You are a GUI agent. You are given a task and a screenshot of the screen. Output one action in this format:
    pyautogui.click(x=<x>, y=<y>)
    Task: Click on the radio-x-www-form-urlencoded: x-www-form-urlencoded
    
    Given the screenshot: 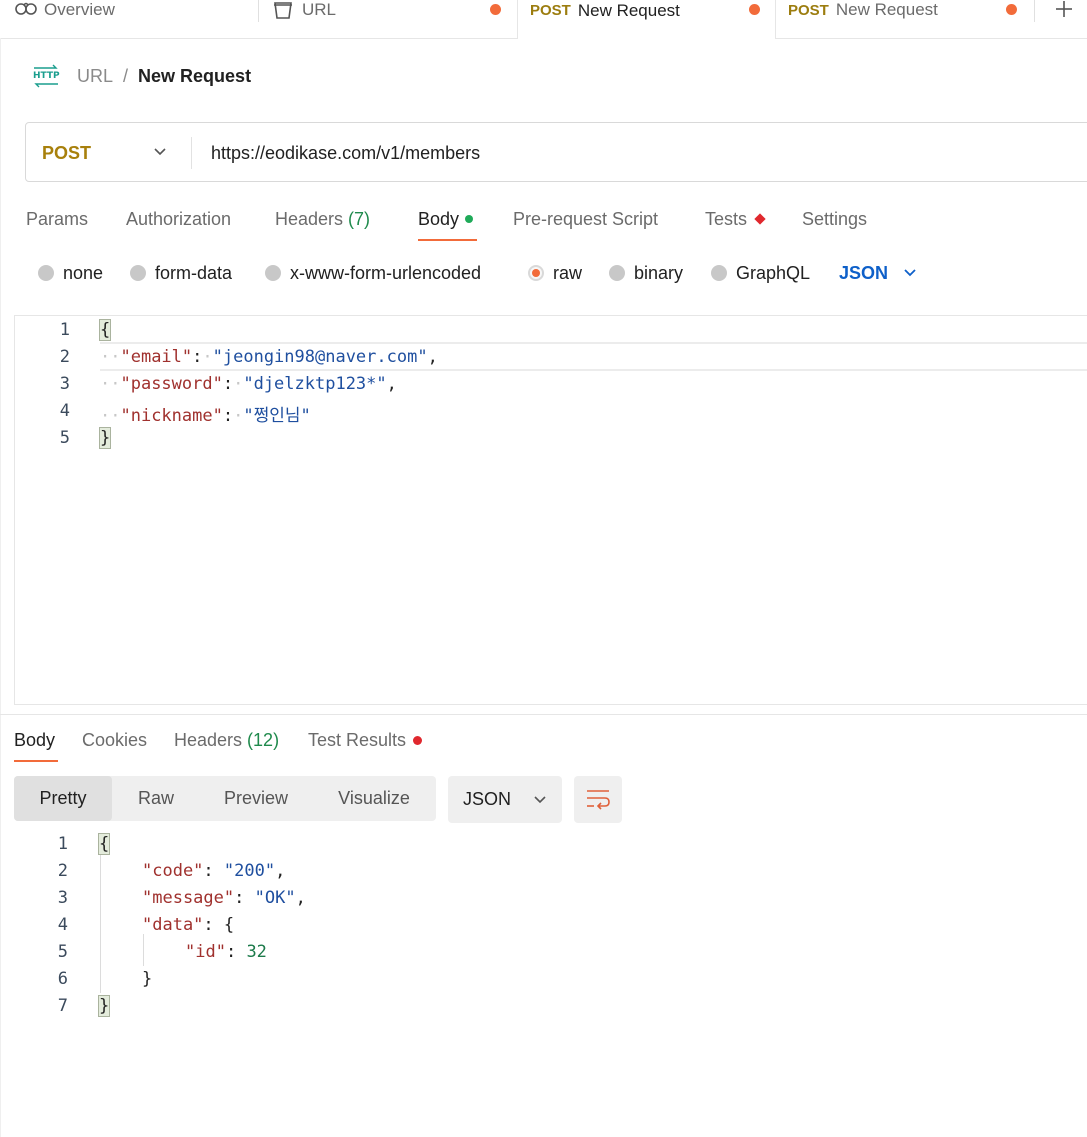 What is the action you would take?
    pyautogui.click(x=373, y=273)
    